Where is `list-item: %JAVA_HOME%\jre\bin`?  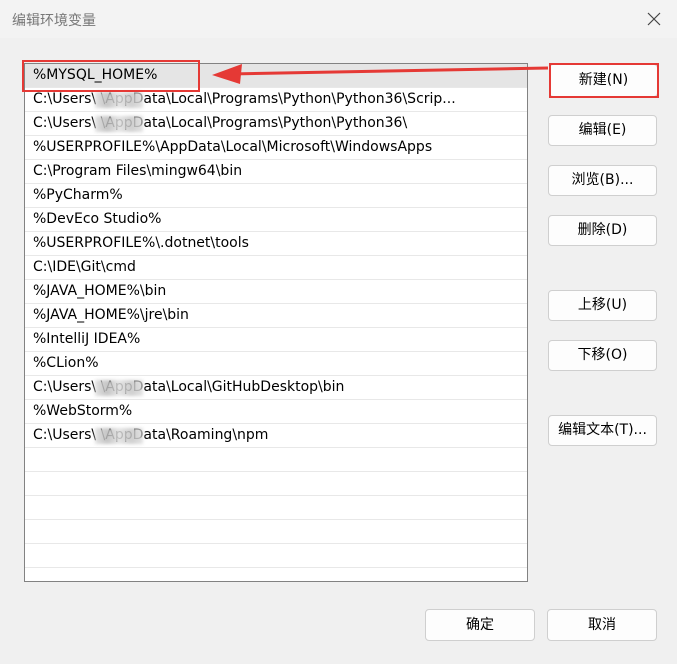 list-item: %JAVA_HOME%\jre\bin is located at coordinates (276, 316).